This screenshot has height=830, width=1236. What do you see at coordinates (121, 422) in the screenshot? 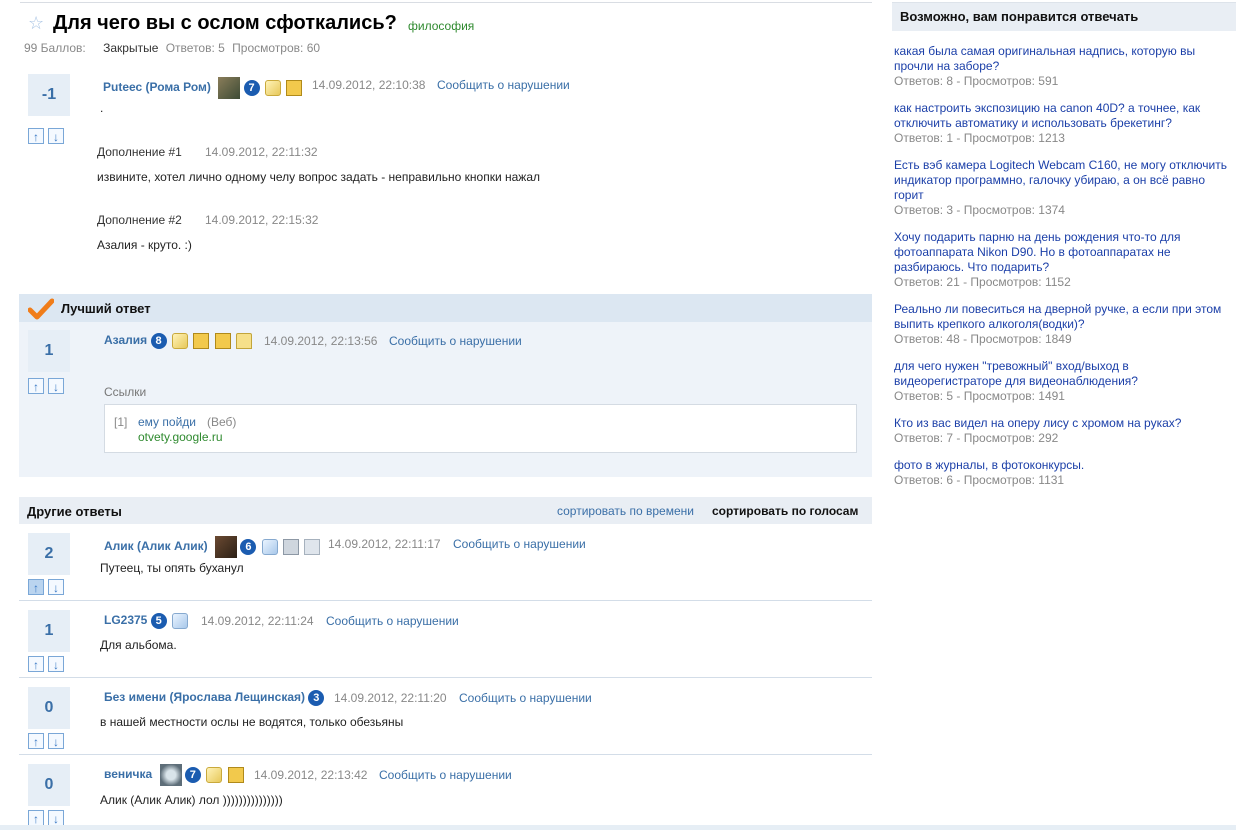
I see `link-number: [1]` at bounding box center [121, 422].